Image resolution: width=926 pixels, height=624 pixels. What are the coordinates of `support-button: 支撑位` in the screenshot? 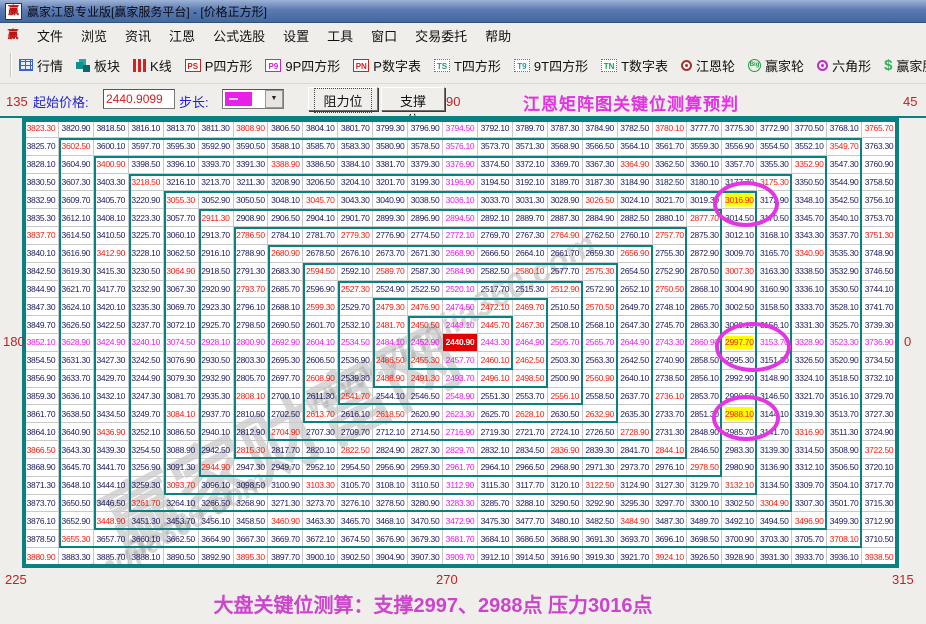 It's located at (413, 107).